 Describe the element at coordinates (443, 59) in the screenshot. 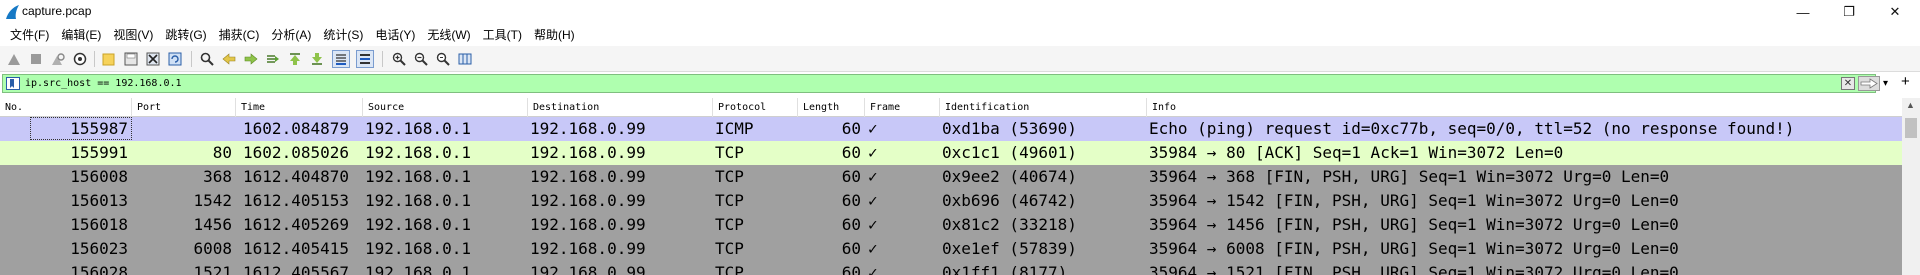

I see `zoom-normal-icon` at that location.